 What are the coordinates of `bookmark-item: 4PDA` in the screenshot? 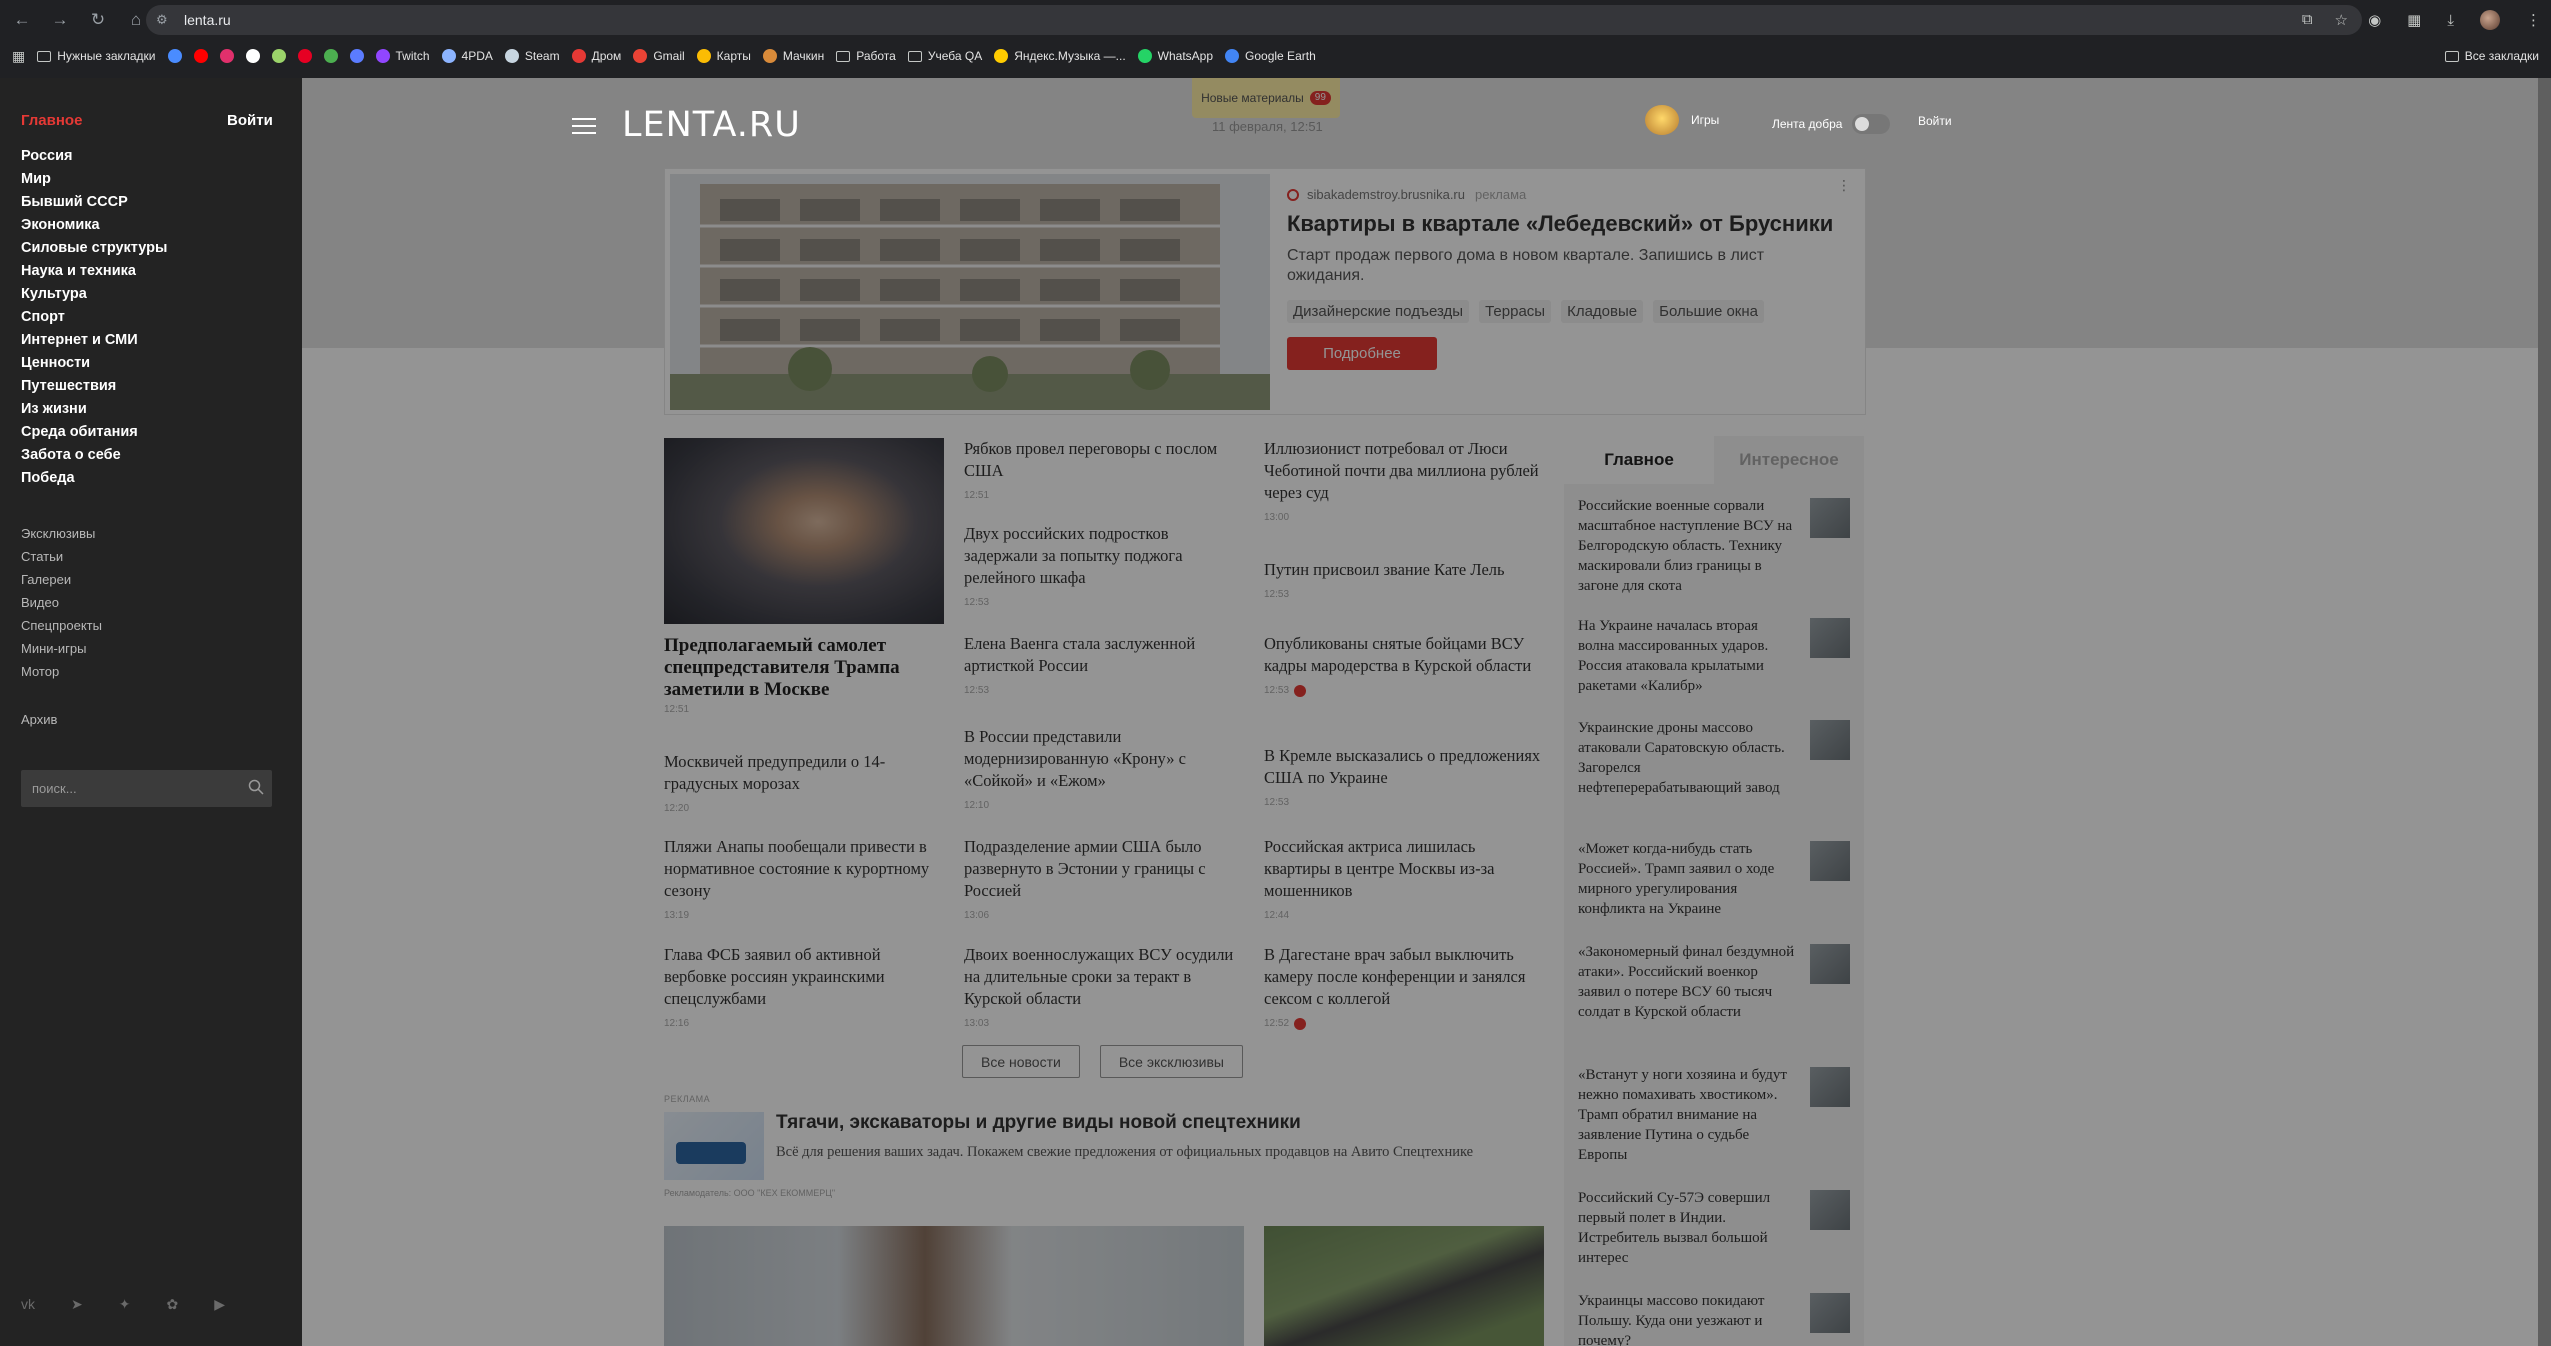 It's located at (467, 56).